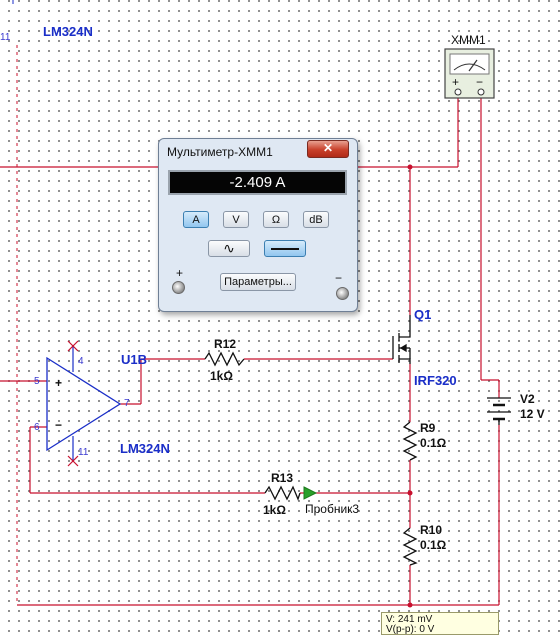 This screenshot has height=635, width=560. What do you see at coordinates (58, 383) in the screenshot?
I see `opamp-plus-sign: +` at bounding box center [58, 383].